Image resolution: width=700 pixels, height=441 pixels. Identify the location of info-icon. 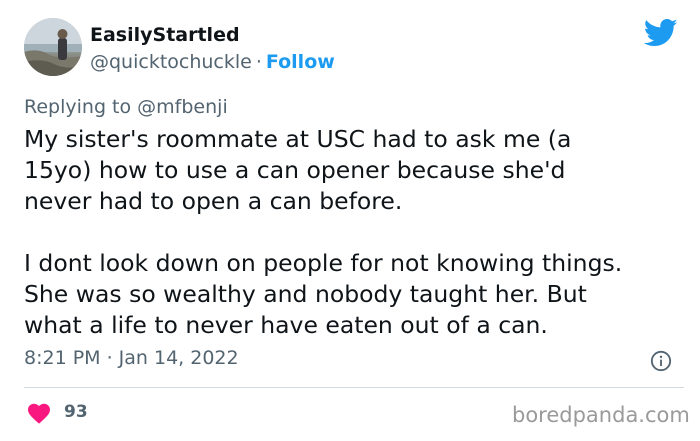
(661, 361).